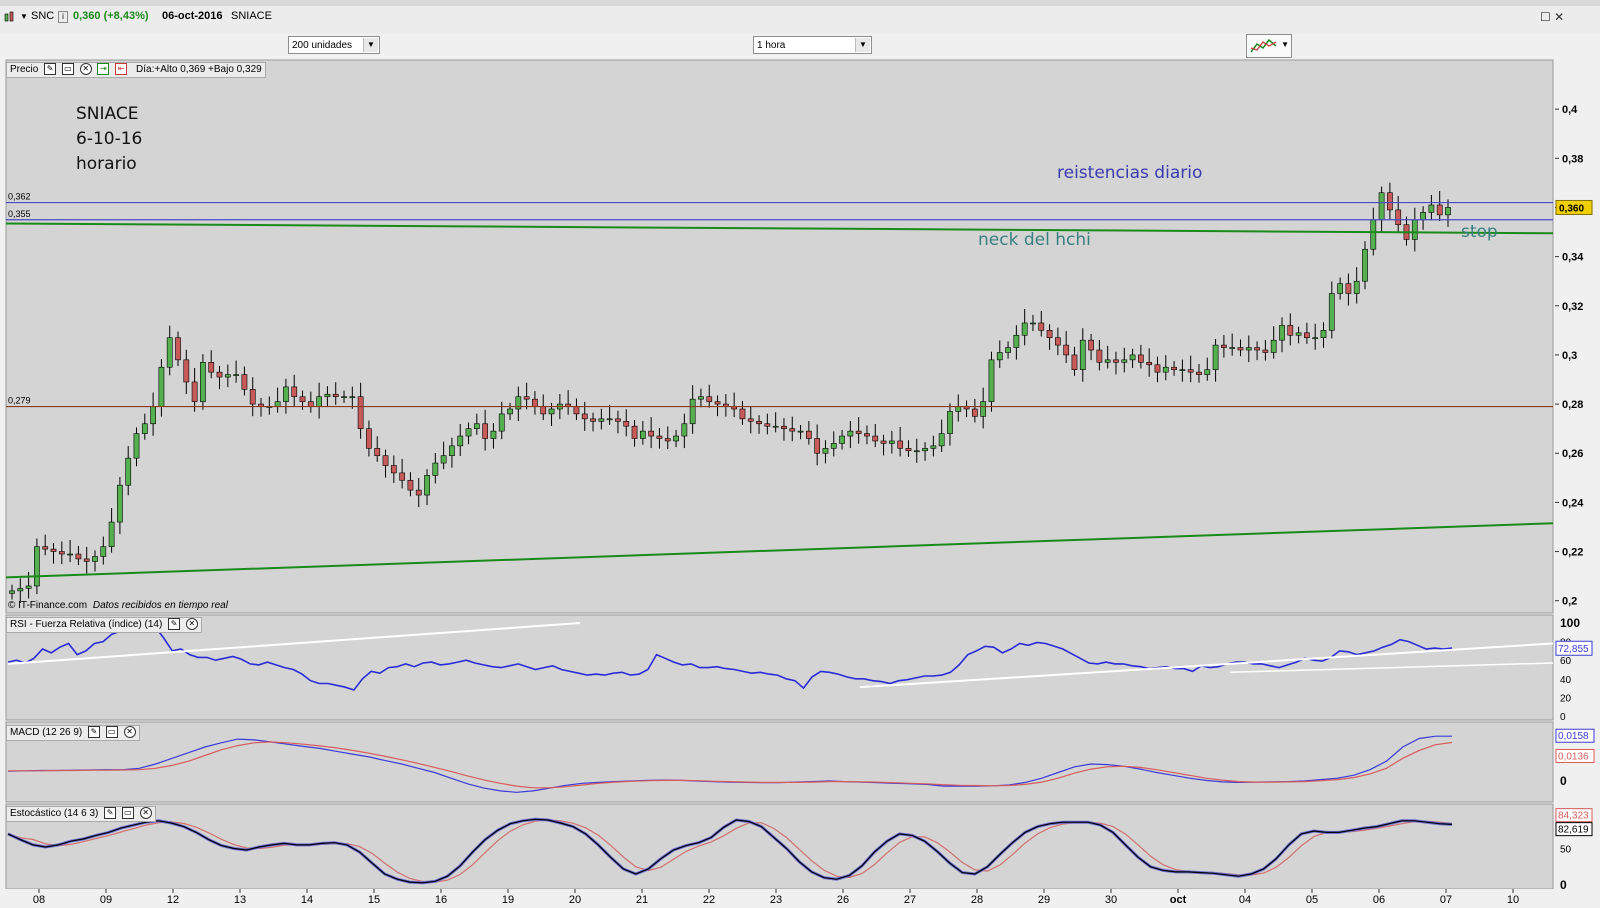 The image size is (1600, 908). What do you see at coordinates (103, 69) in the screenshot?
I see `export-icon: ⇥` at bounding box center [103, 69].